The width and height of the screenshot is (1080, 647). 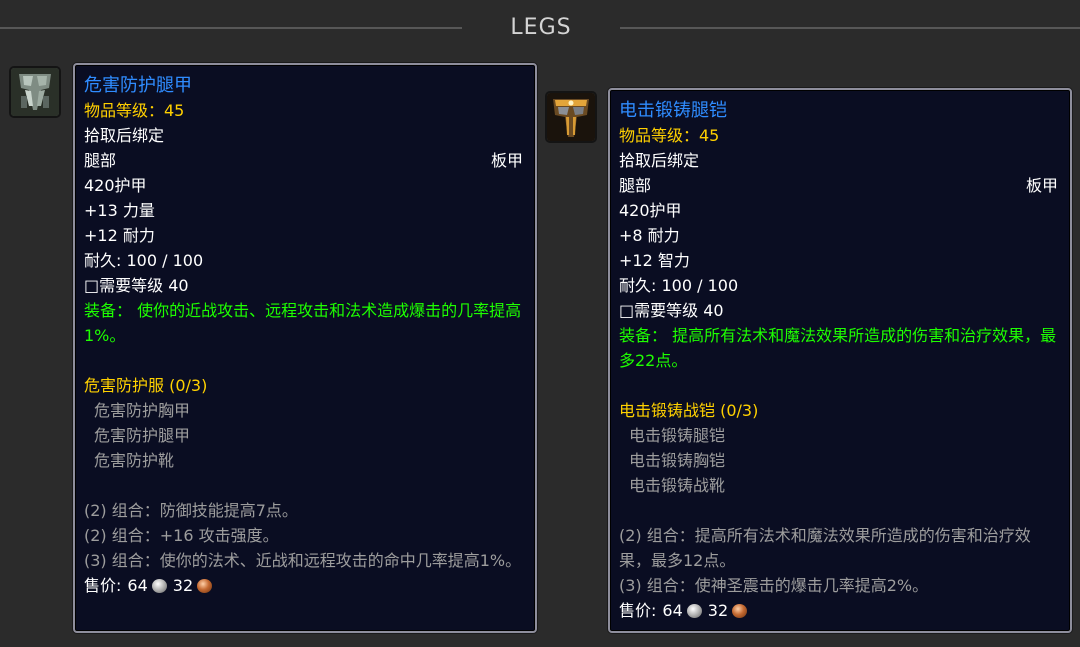 I want to click on set-piece: 危害防护腿甲, so click(x=142, y=435).